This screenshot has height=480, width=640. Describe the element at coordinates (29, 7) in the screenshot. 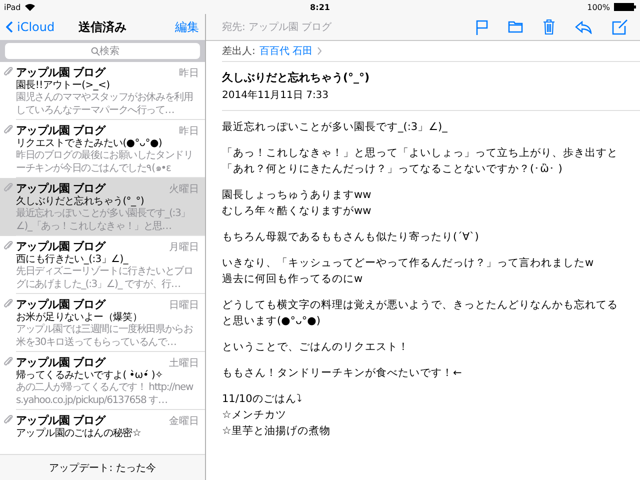

I see `wifi-icon` at that location.